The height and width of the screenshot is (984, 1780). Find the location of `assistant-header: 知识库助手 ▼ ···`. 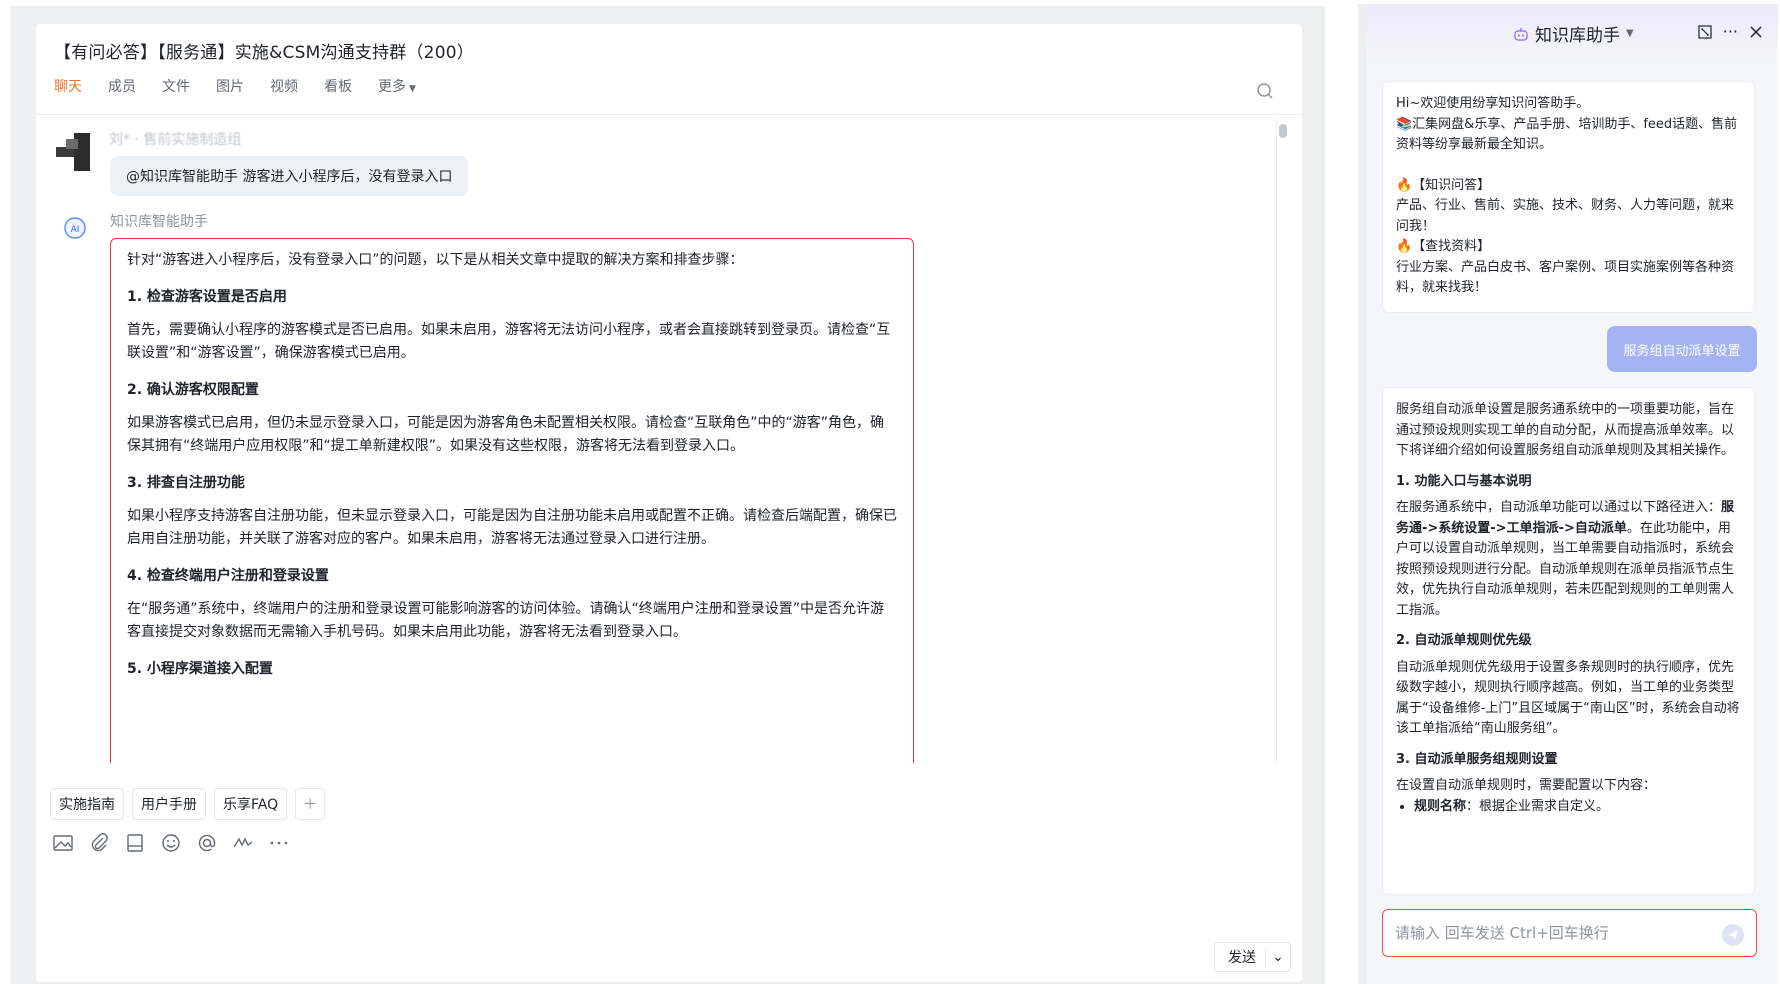

assistant-header: 知识库助手 ▼ ··· is located at coordinates (1572, 34).